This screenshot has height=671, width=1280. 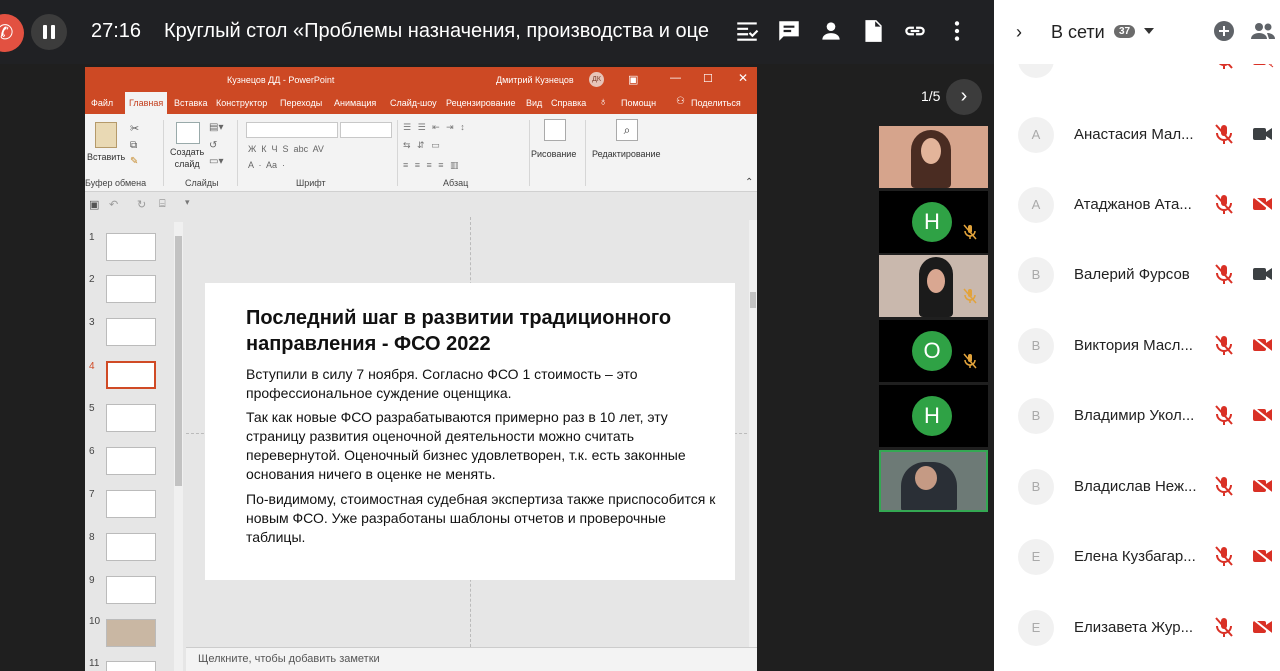 What do you see at coordinates (134, 128) in the screenshot?
I see `cut-icon: ✂` at bounding box center [134, 128].